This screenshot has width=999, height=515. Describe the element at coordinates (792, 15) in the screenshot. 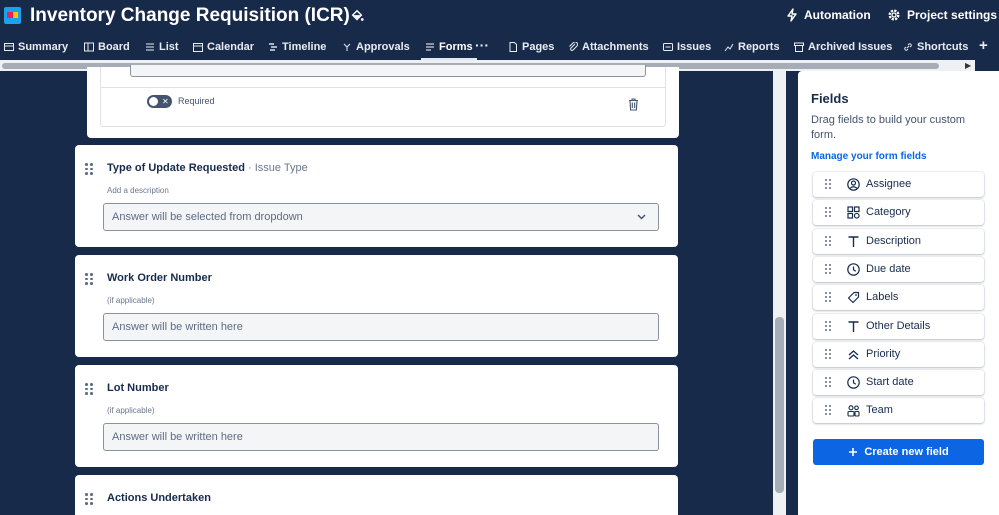

I see `lightning-icon` at that location.